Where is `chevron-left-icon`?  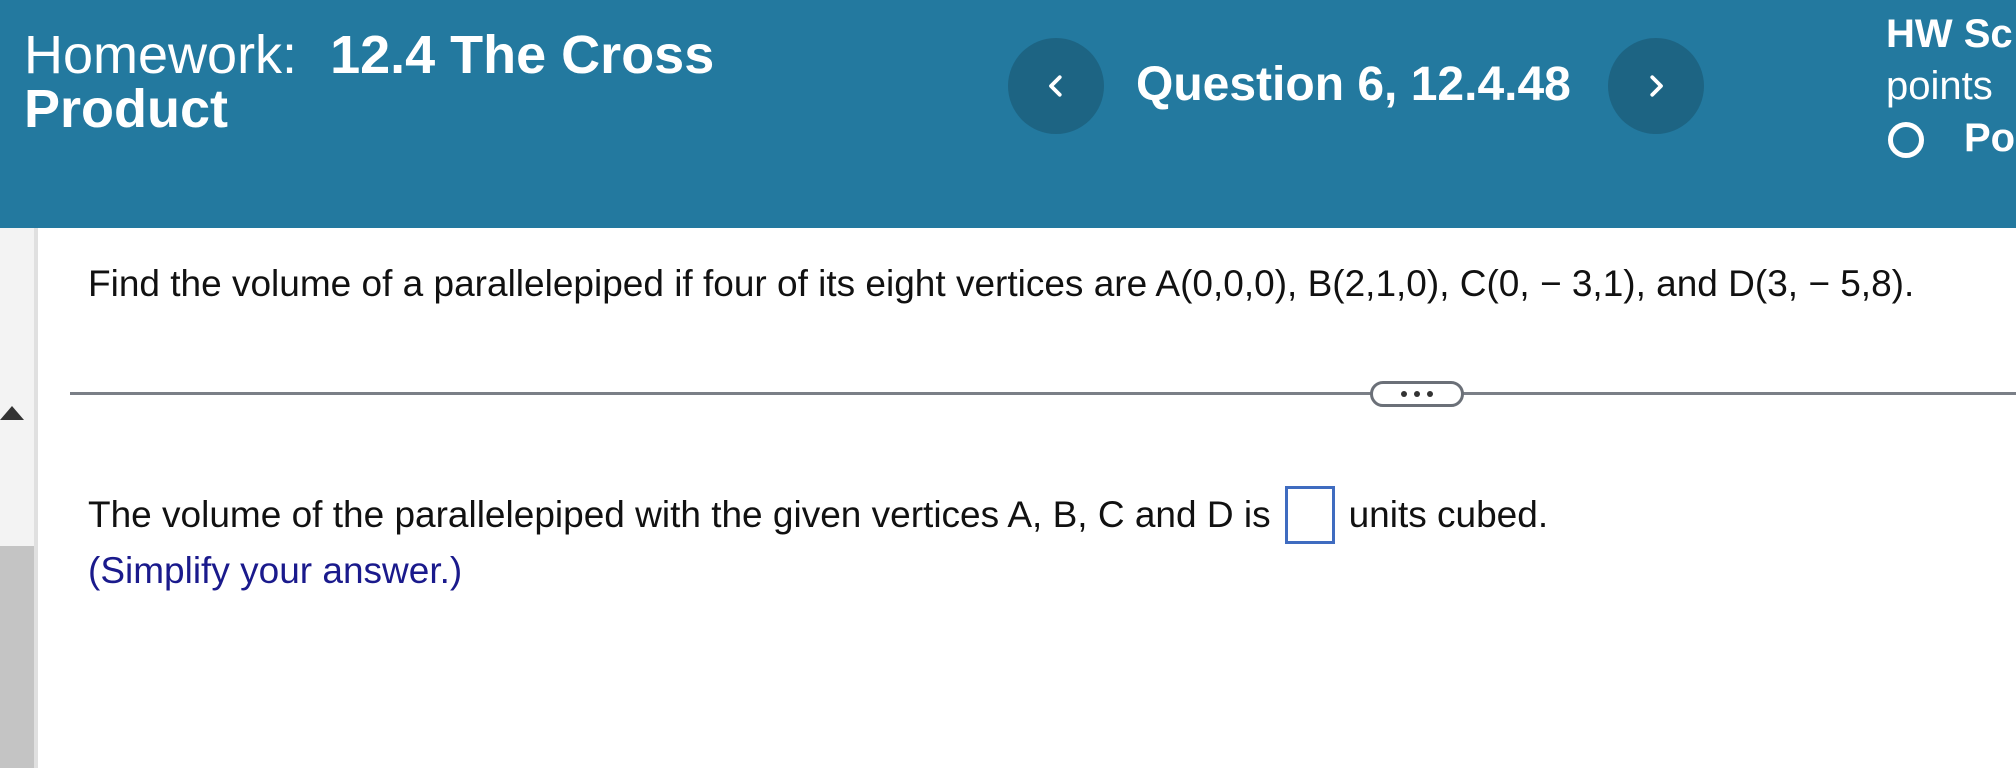 chevron-left-icon is located at coordinates (1055, 86).